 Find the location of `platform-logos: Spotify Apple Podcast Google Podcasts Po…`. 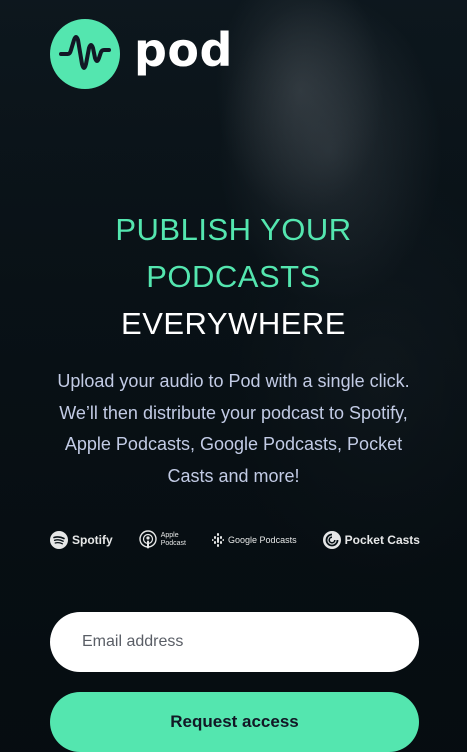

platform-logos: Spotify Apple Podcast Google Podcasts Po… is located at coordinates (235, 540).